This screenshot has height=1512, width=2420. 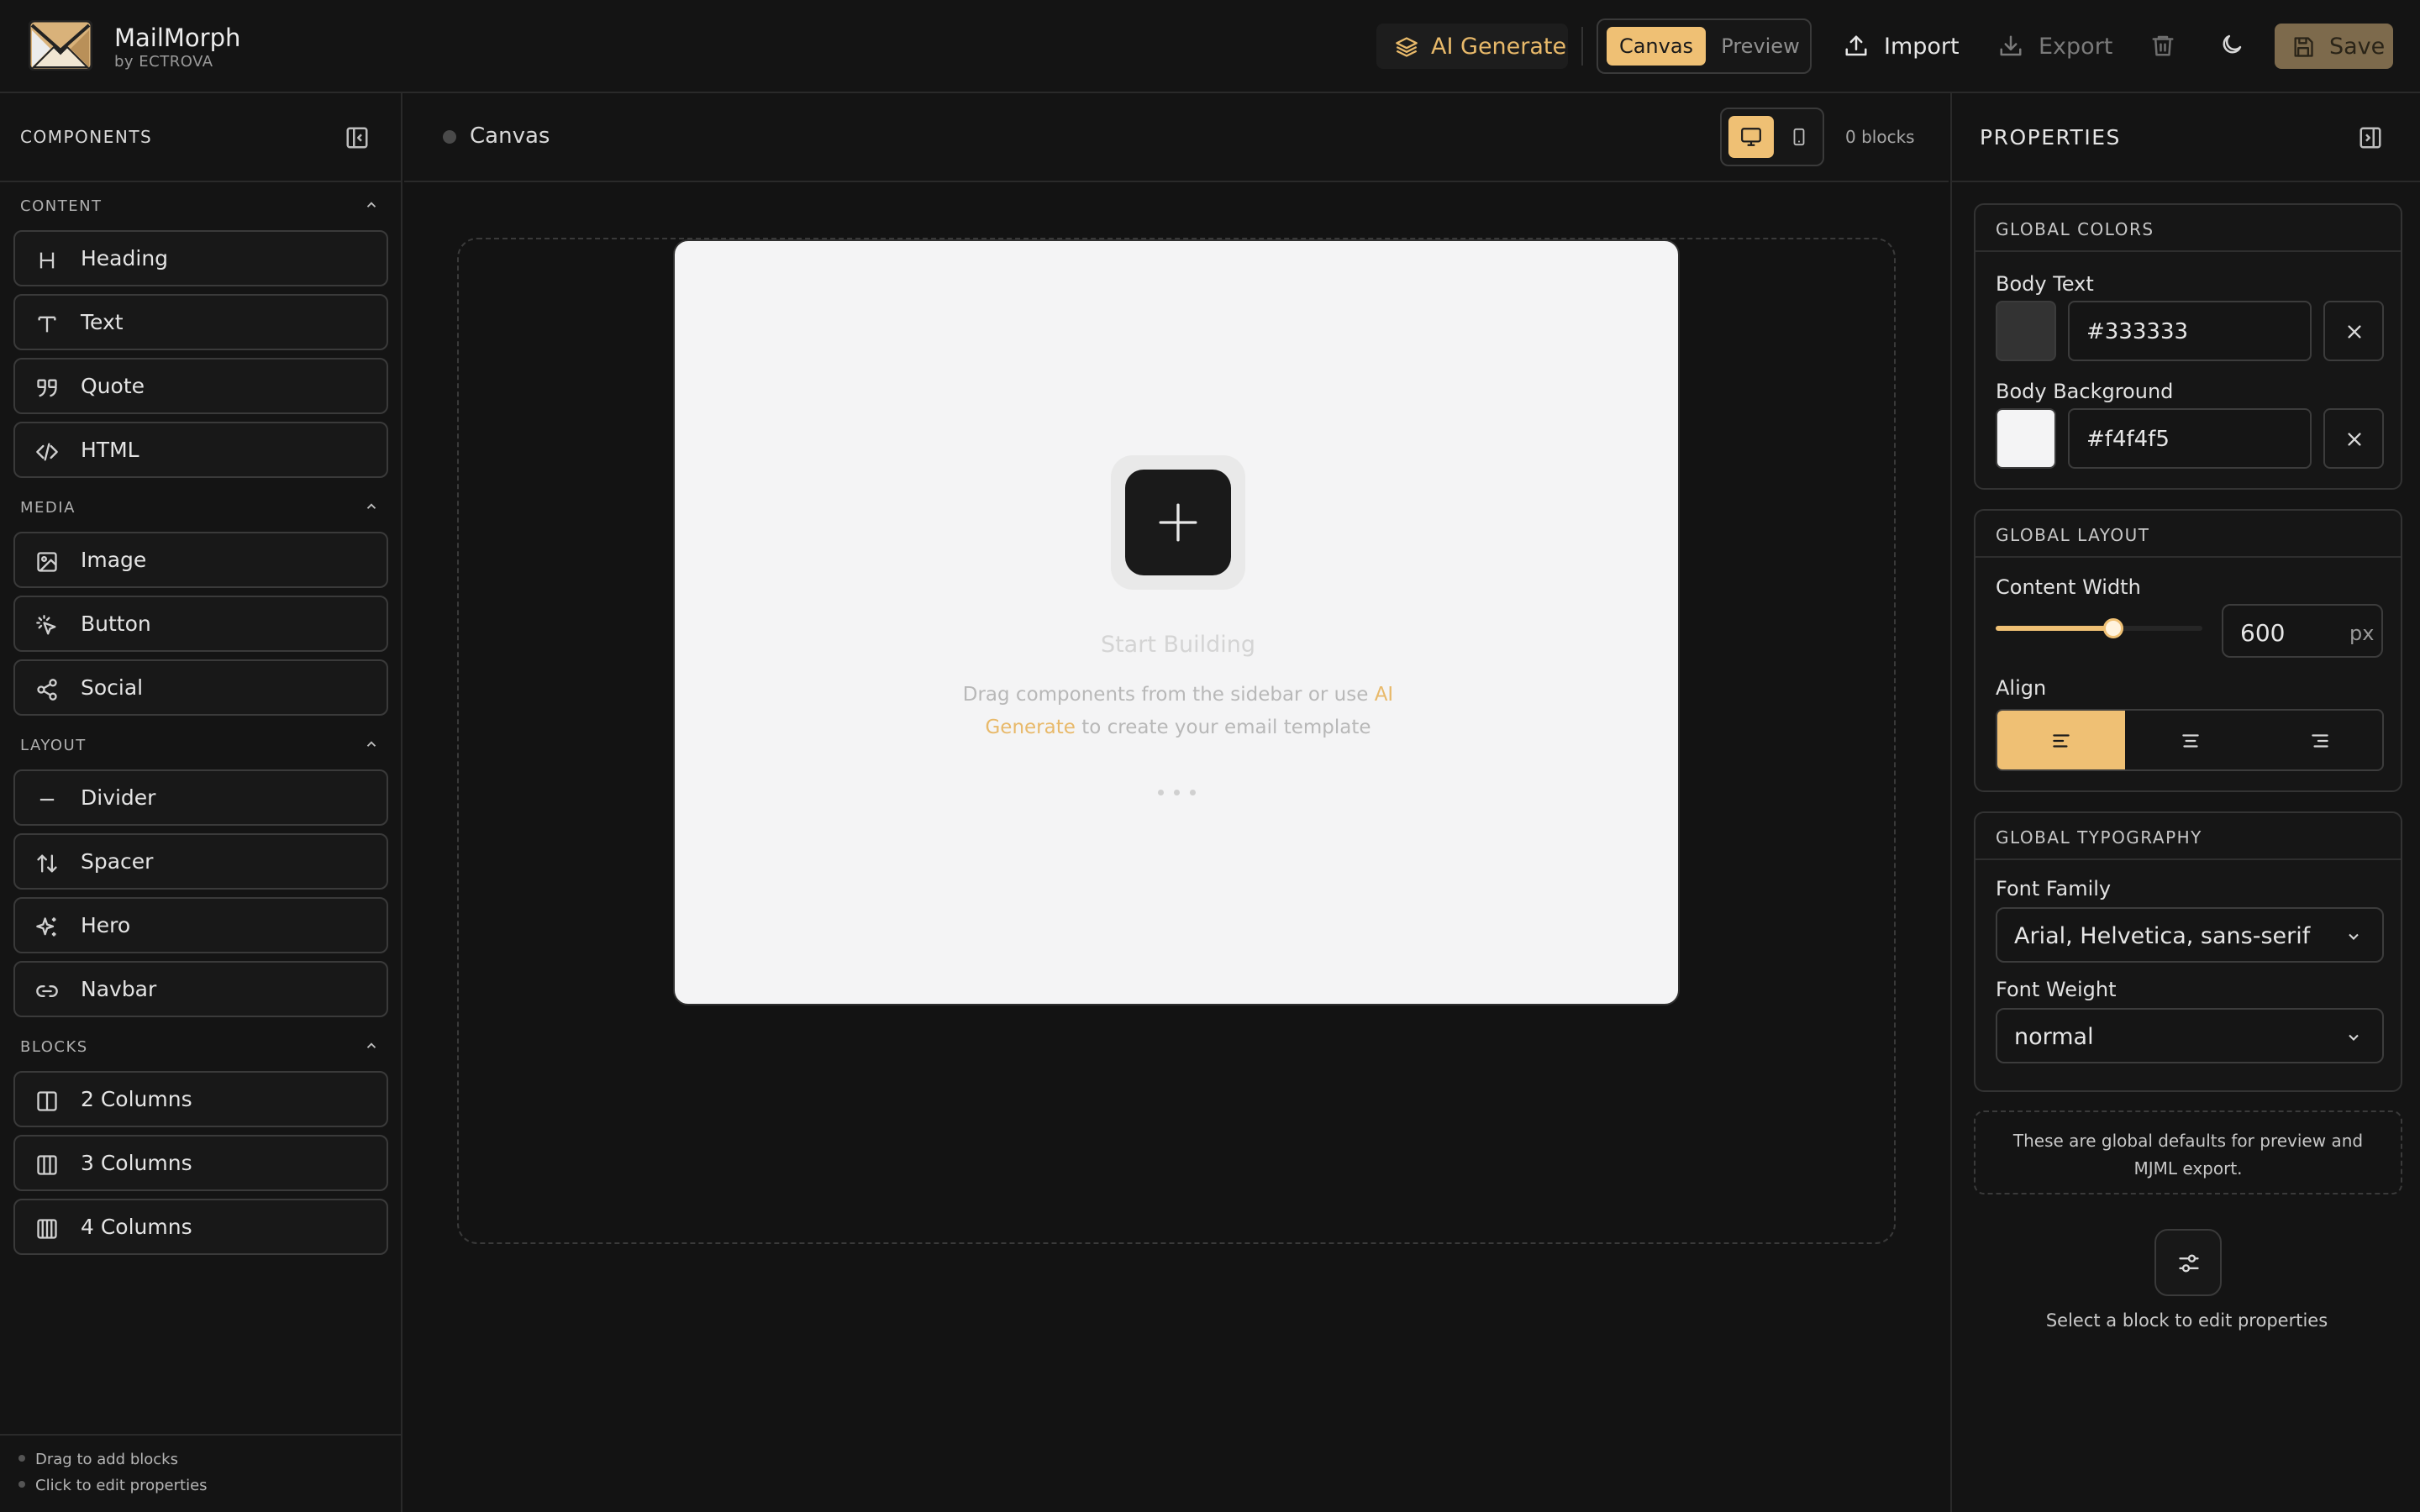 I want to click on align-left-button, so click(x=2061, y=740).